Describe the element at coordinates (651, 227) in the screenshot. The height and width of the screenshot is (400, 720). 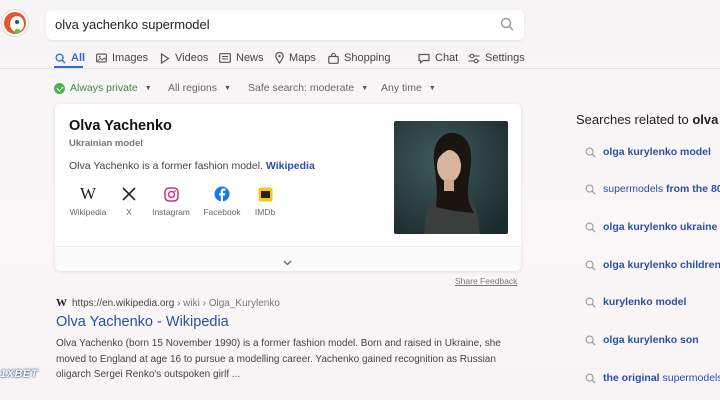
I see `related-search-item: olga kurylenko ukraine` at that location.